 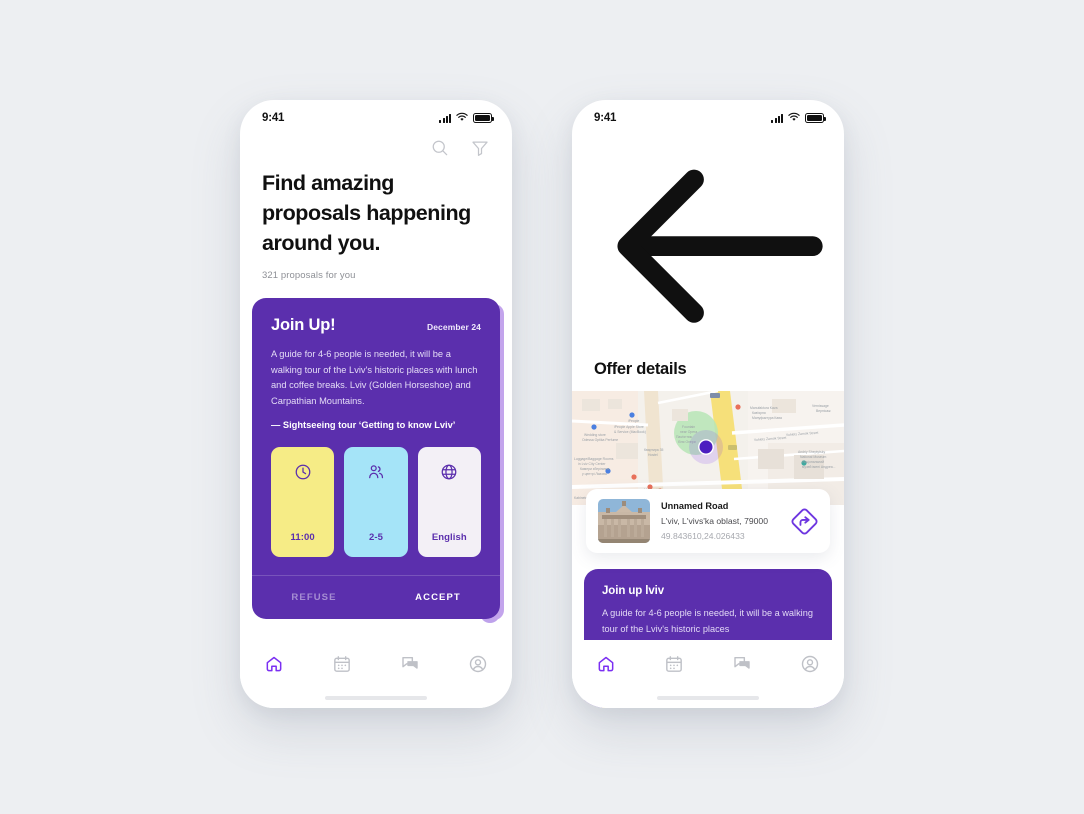 What do you see at coordinates (630, 432) in the screenshot?
I see `svg-text: & Service (MacBook)` at bounding box center [630, 432].